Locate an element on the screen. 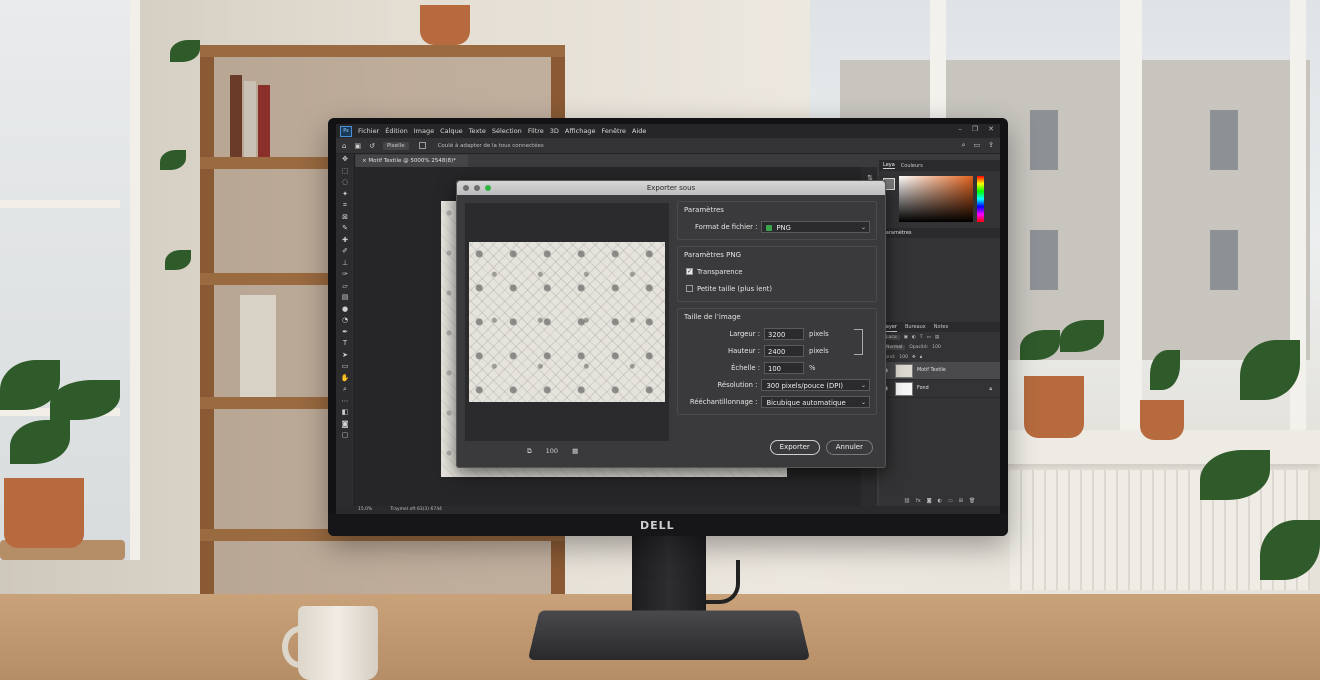 This screenshot has width=1320, height=680. type-tool-icon: T is located at coordinates (345, 344).